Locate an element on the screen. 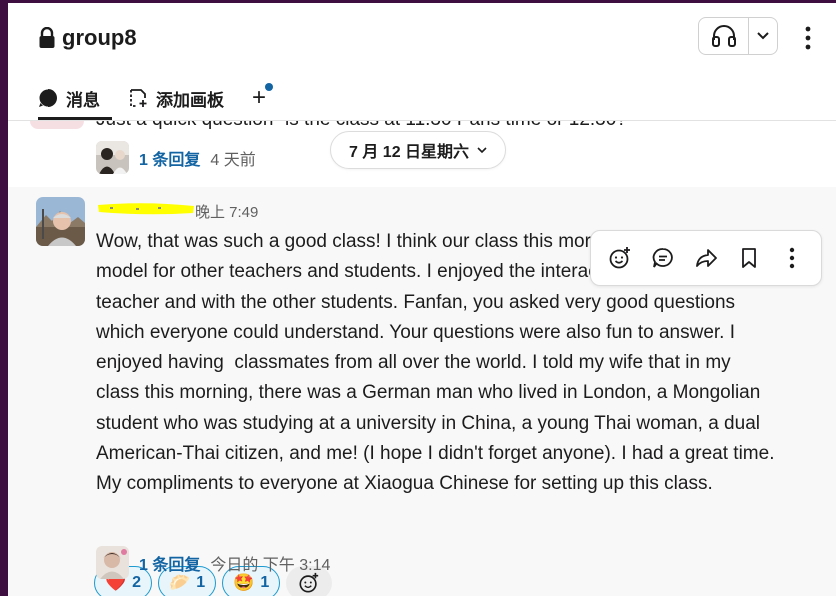  message-actions-toolbar is located at coordinates (706, 258).